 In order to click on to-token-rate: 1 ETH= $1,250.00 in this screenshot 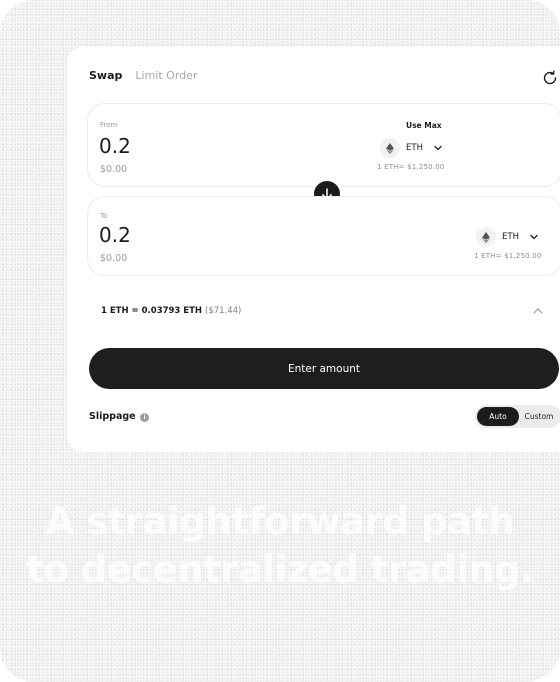, I will do `click(508, 256)`.